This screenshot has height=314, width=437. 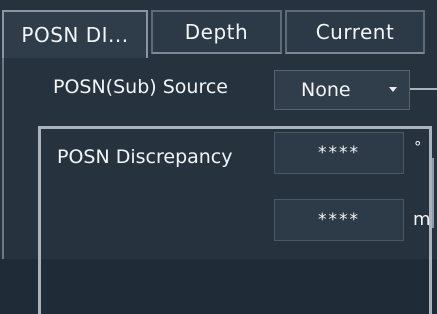 What do you see at coordinates (422, 219) in the screenshot?
I see `distance-unit-label: m` at bounding box center [422, 219].